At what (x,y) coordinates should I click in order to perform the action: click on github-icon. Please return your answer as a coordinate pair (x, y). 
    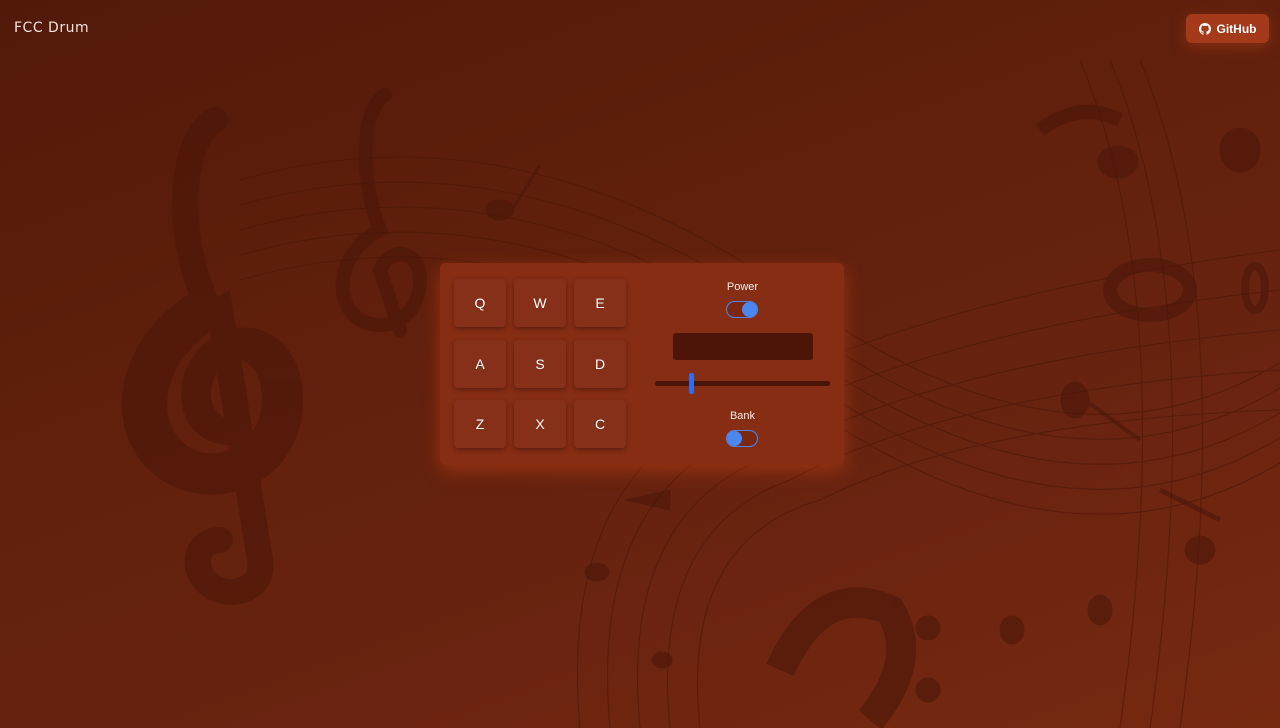
    Looking at the image, I should click on (1204, 28).